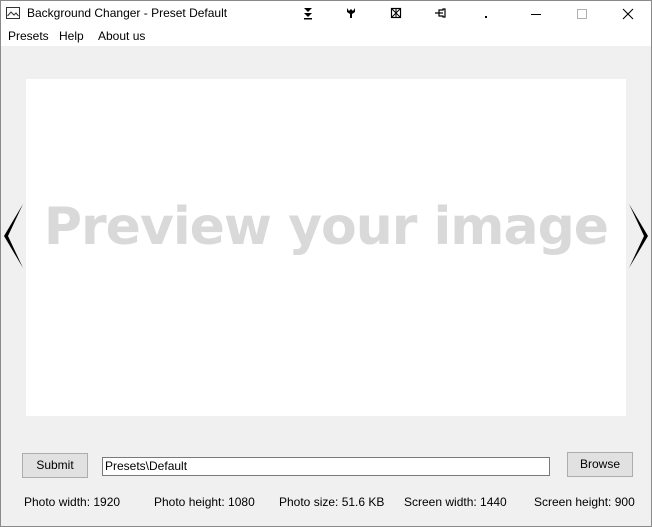 The image size is (652, 527). I want to click on maximize-icon, so click(582, 14).